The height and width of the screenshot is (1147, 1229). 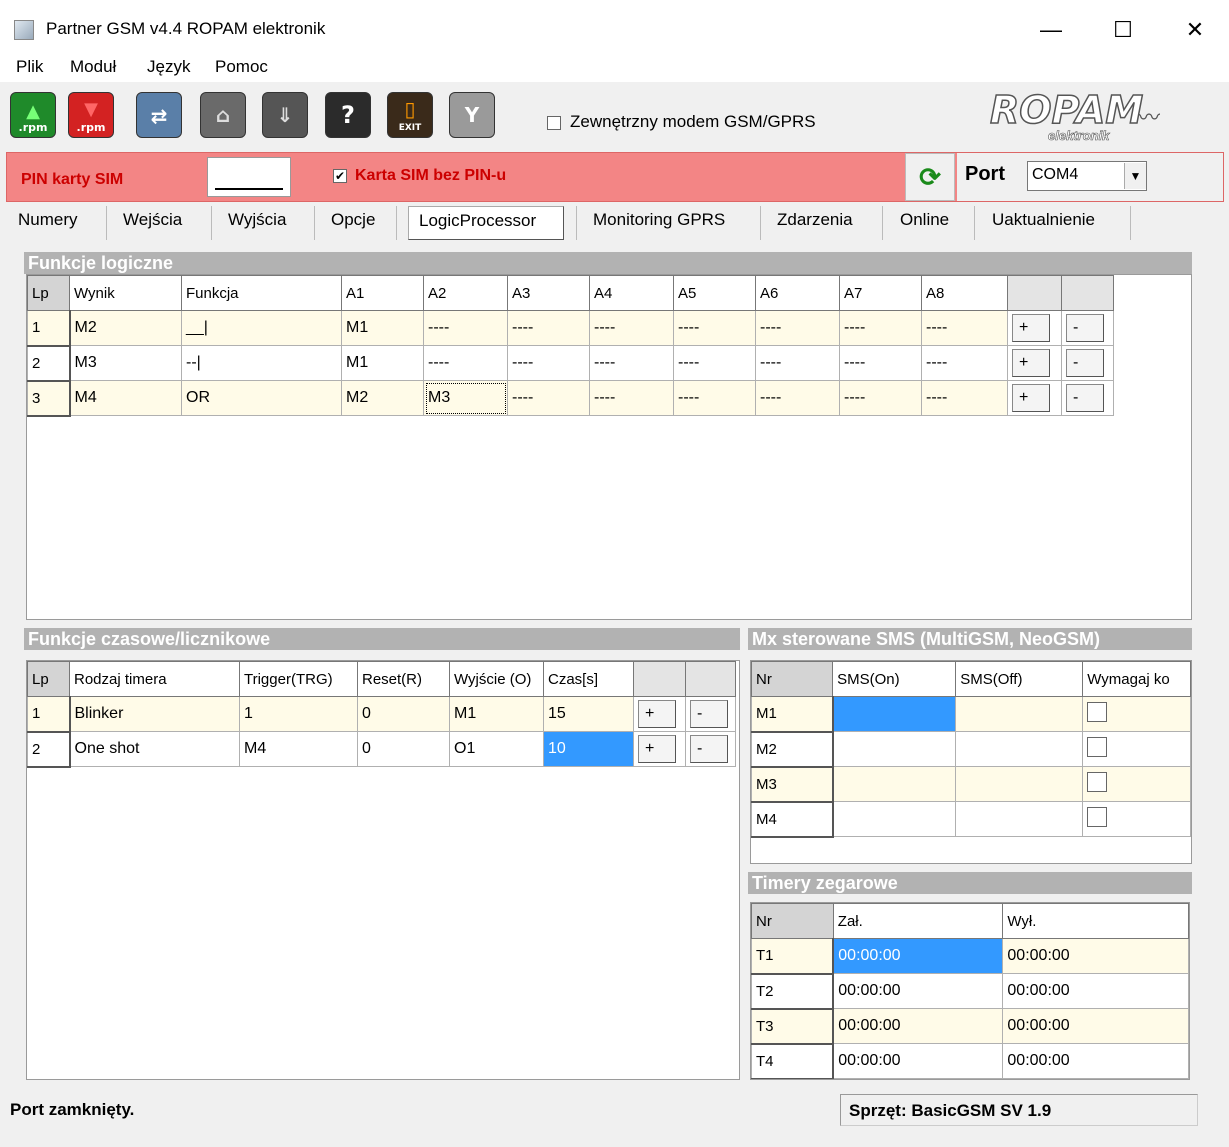 I want to click on tab-opcje: Opcje, so click(x=353, y=225).